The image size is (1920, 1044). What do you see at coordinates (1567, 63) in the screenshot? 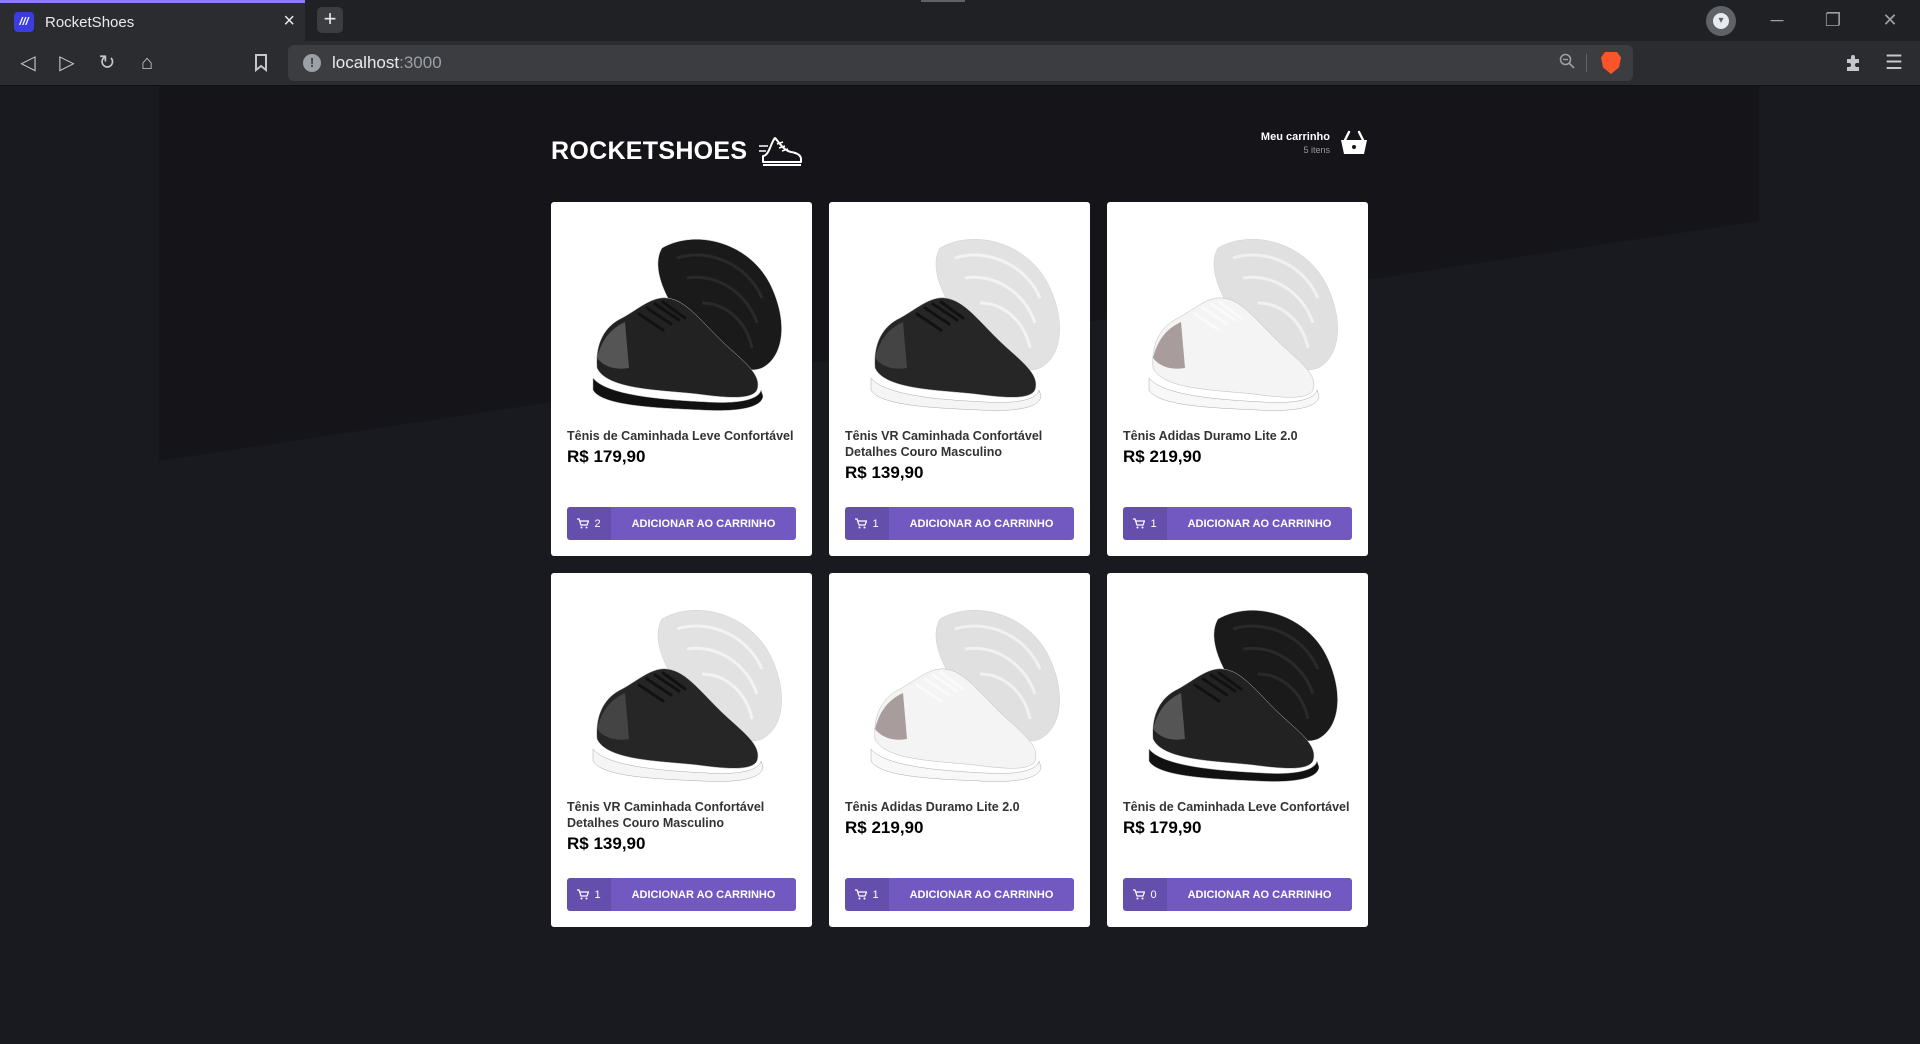
I see `zoom-icon` at bounding box center [1567, 63].